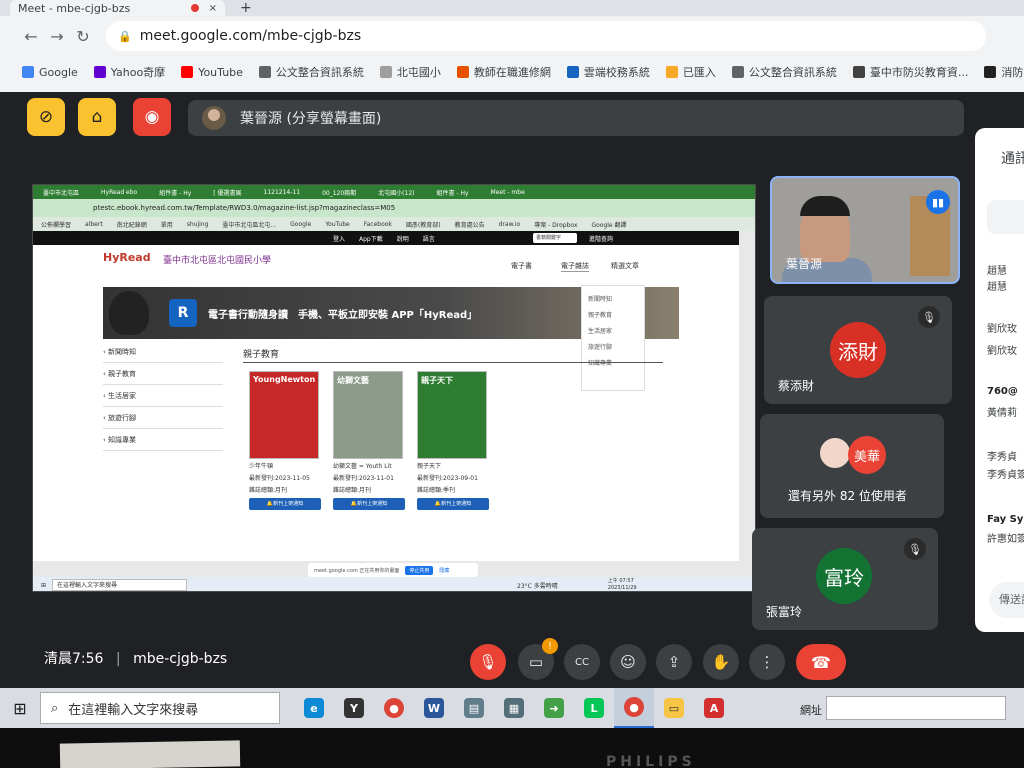  What do you see at coordinates (674, 708) in the screenshot?
I see `file-explorer-icon: ▭` at bounding box center [674, 708].